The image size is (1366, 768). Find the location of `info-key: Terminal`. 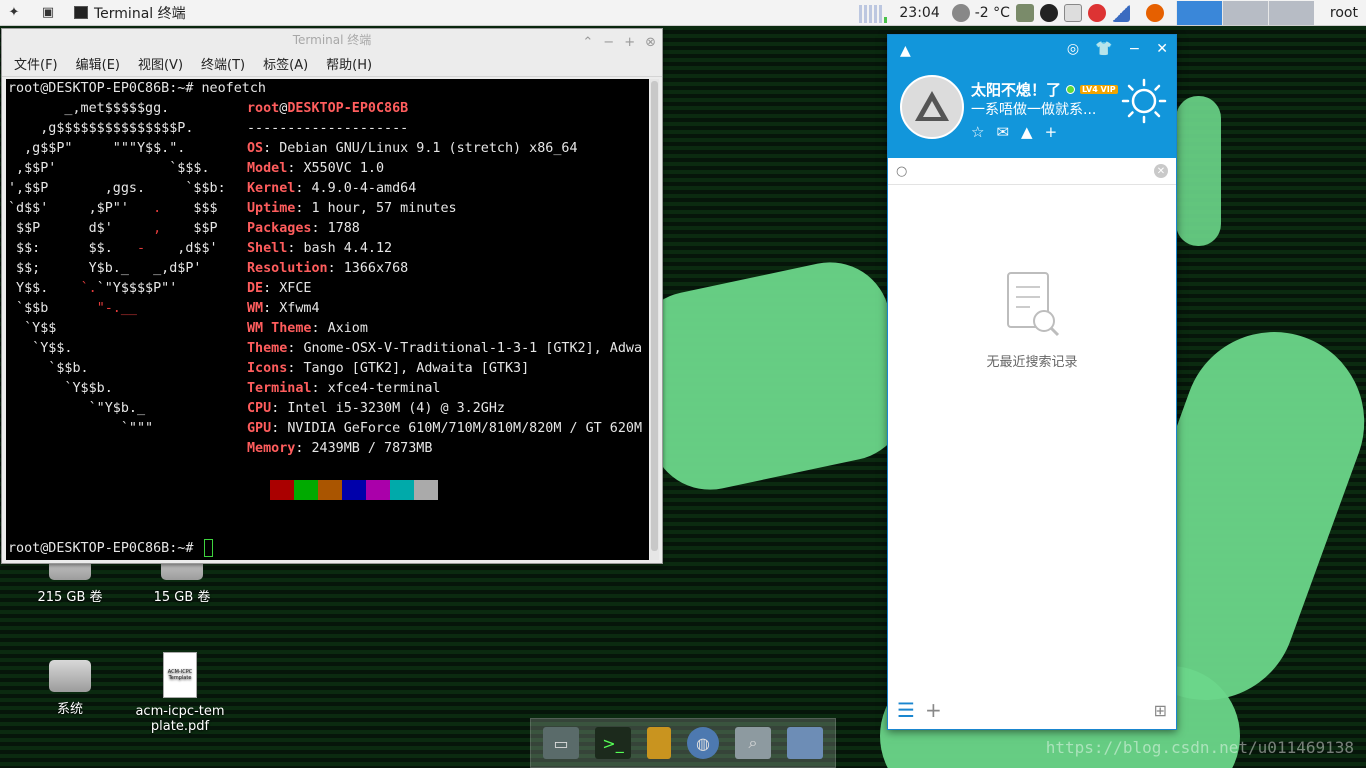

info-key: Terminal is located at coordinates (279, 388).